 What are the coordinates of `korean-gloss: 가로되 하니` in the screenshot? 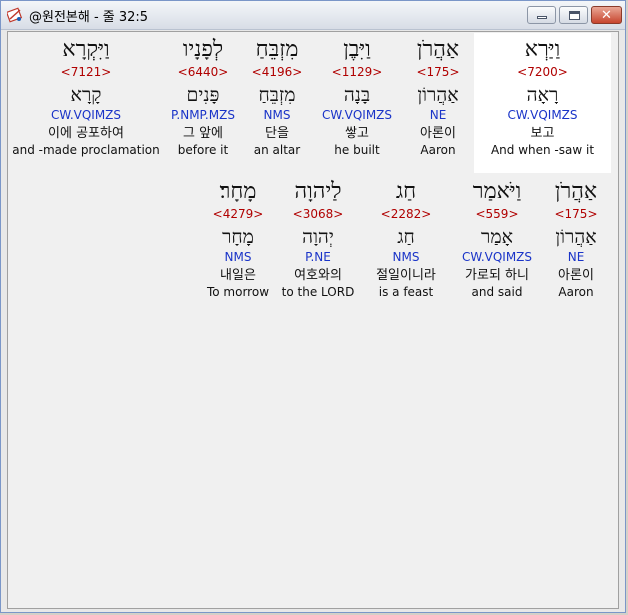 It's located at (497, 275).